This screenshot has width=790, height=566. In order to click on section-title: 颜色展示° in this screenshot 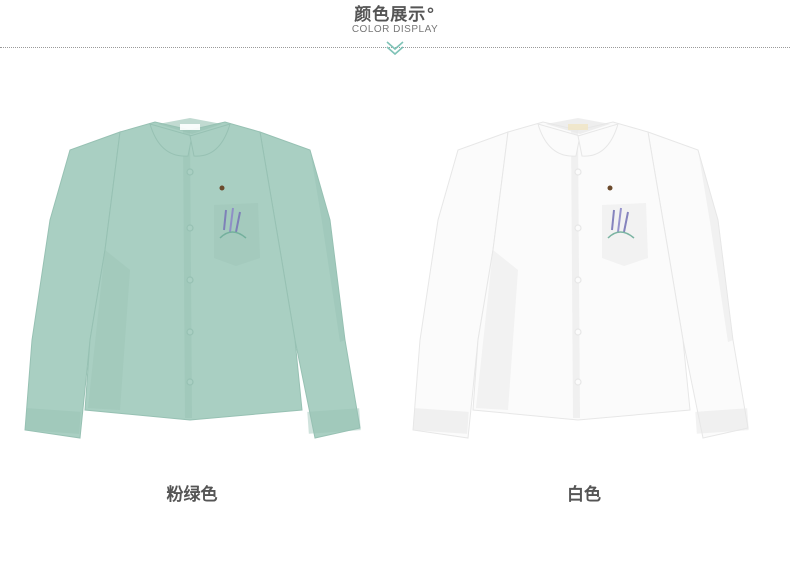, I will do `click(395, 15)`.